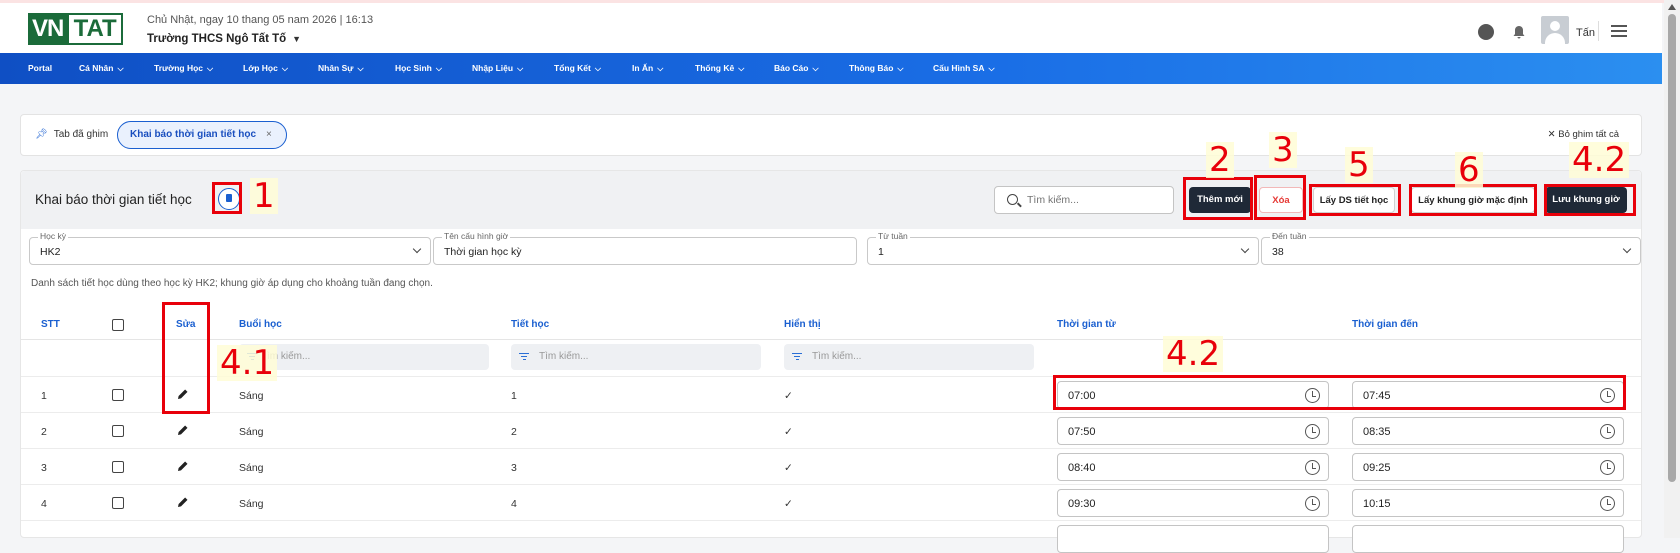  What do you see at coordinates (1619, 31) in the screenshot?
I see `menu-icon` at bounding box center [1619, 31].